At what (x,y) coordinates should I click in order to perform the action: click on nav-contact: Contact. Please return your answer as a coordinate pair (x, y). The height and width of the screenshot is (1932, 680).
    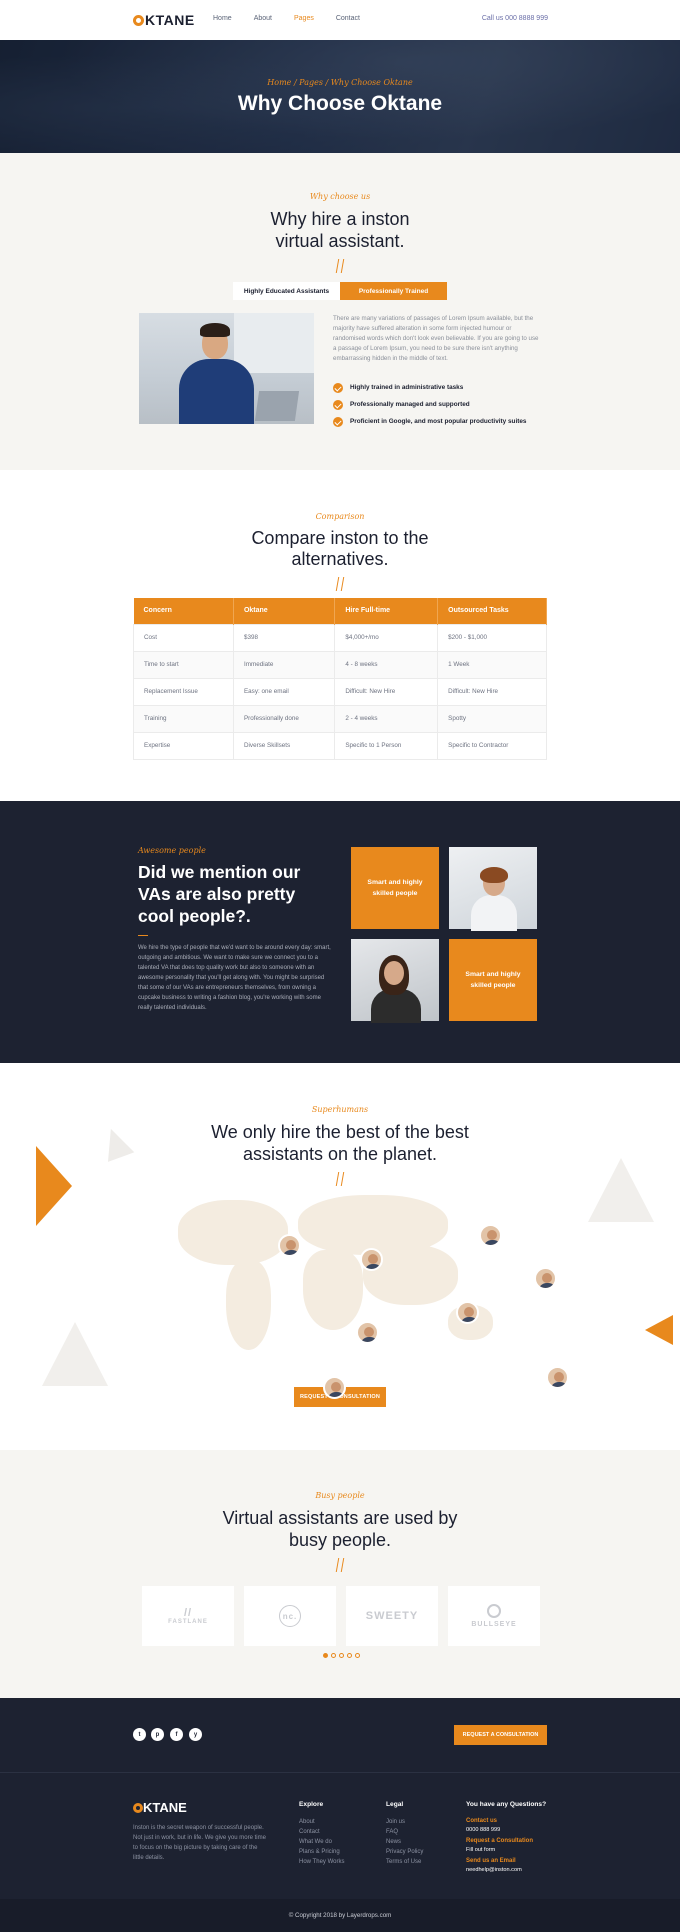
    Looking at the image, I should click on (348, 18).